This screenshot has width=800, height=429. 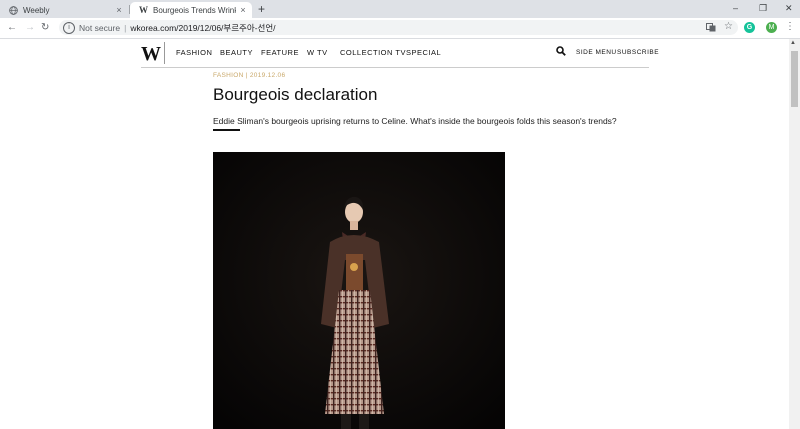 I want to click on nav-item-beauty: BEAUTY, so click(x=236, y=53).